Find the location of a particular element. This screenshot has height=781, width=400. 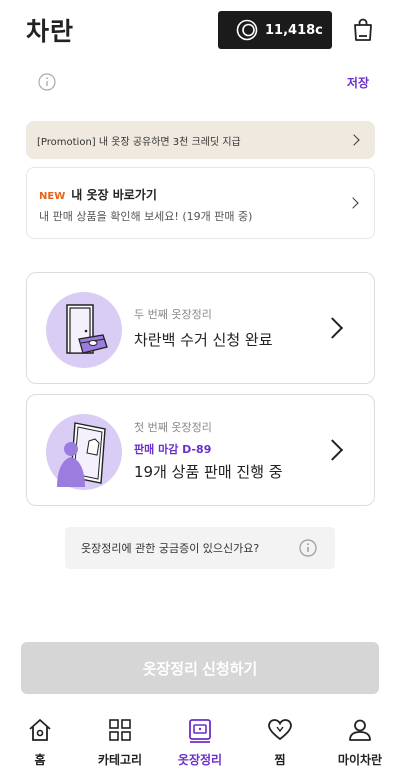

bottom-tab-bar: 홈 카테고리 옷장정리 찜 마이차란 is located at coordinates (200, 744).